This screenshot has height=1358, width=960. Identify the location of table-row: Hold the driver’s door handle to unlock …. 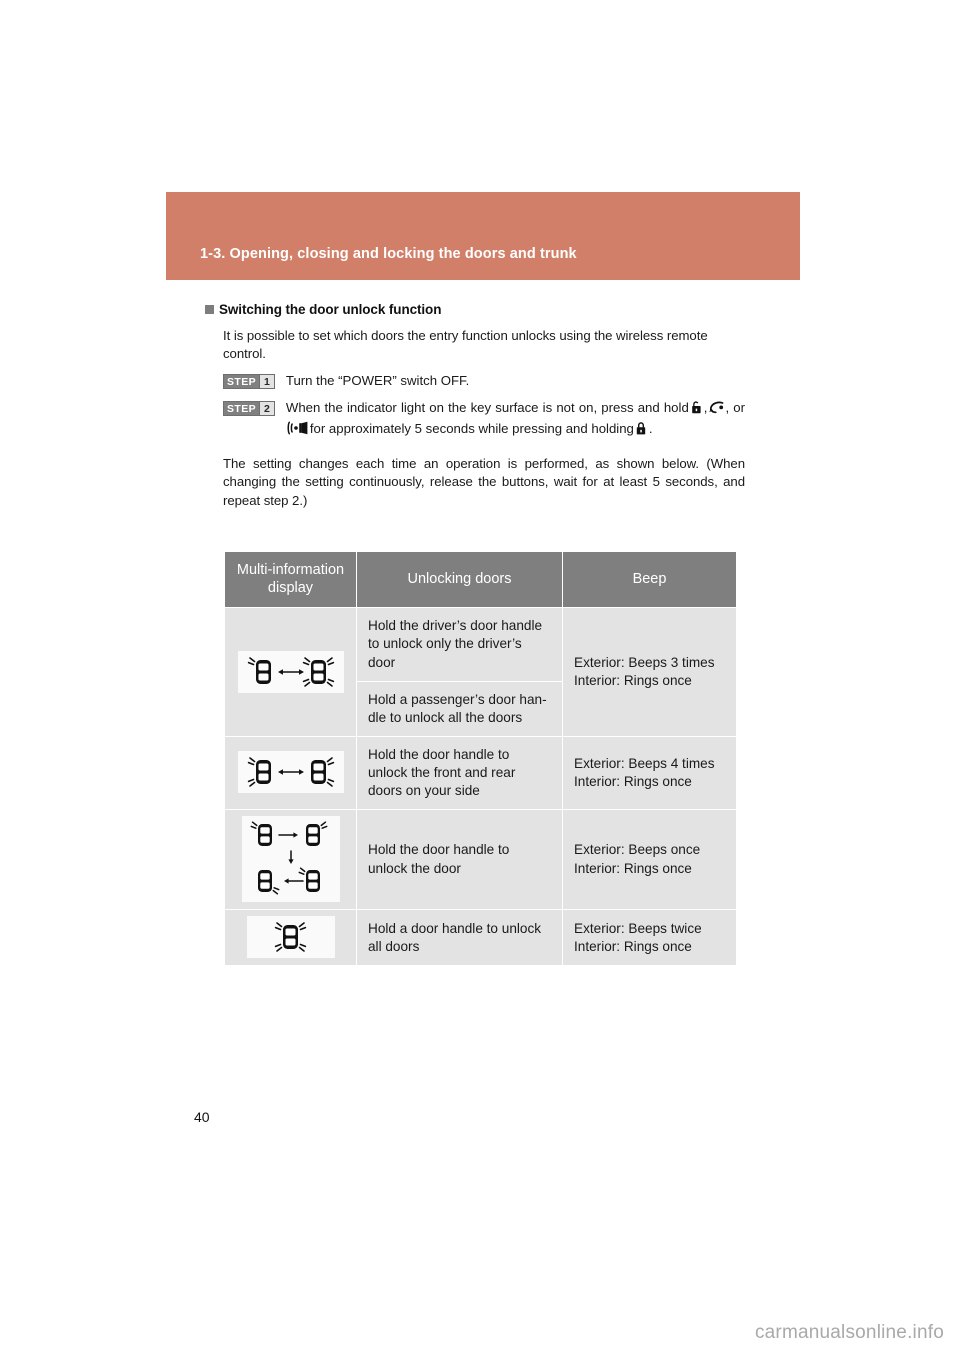
(480, 672).